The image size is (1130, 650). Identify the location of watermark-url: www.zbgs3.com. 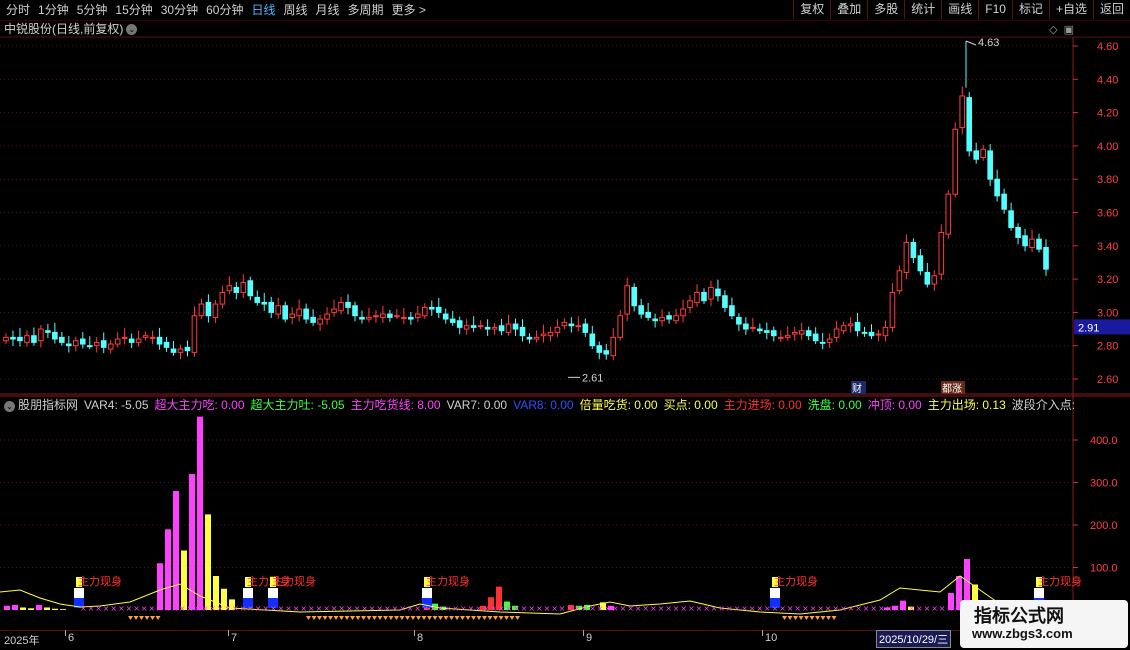
(1022, 633).